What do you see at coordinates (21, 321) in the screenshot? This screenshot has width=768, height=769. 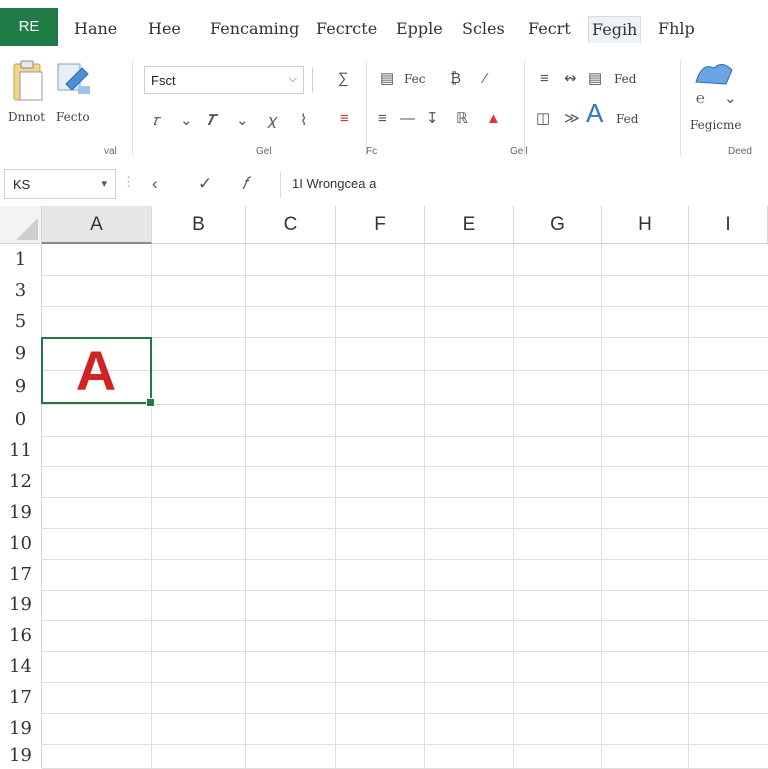 I see `row-header: 5` at bounding box center [21, 321].